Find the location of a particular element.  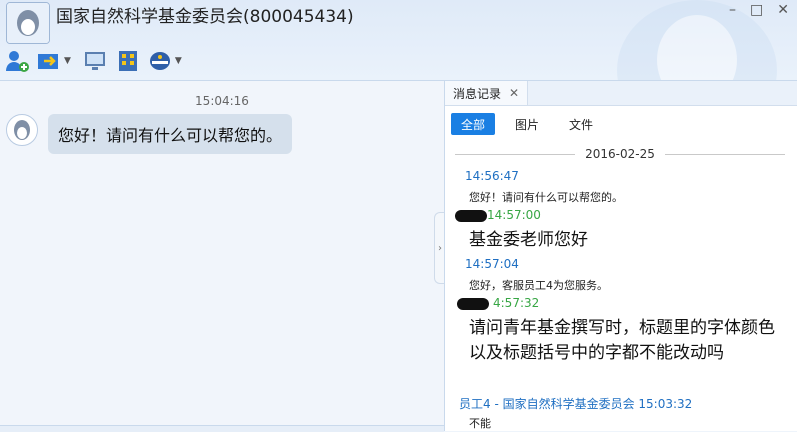

maximize-button: □ is located at coordinates (756, 10).